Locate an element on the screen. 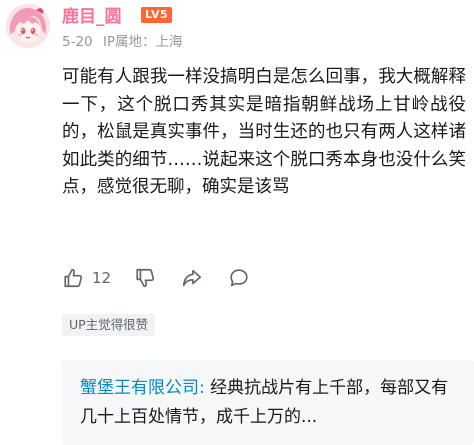  comment-meta: 5-20 IP属地：上海 is located at coordinates (125, 42).